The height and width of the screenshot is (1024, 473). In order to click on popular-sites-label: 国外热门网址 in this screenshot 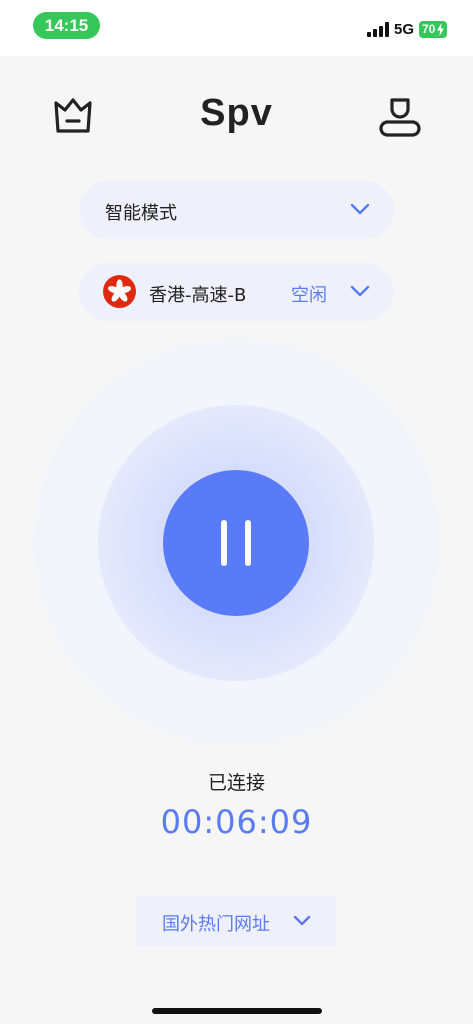, I will do `click(216, 924)`.